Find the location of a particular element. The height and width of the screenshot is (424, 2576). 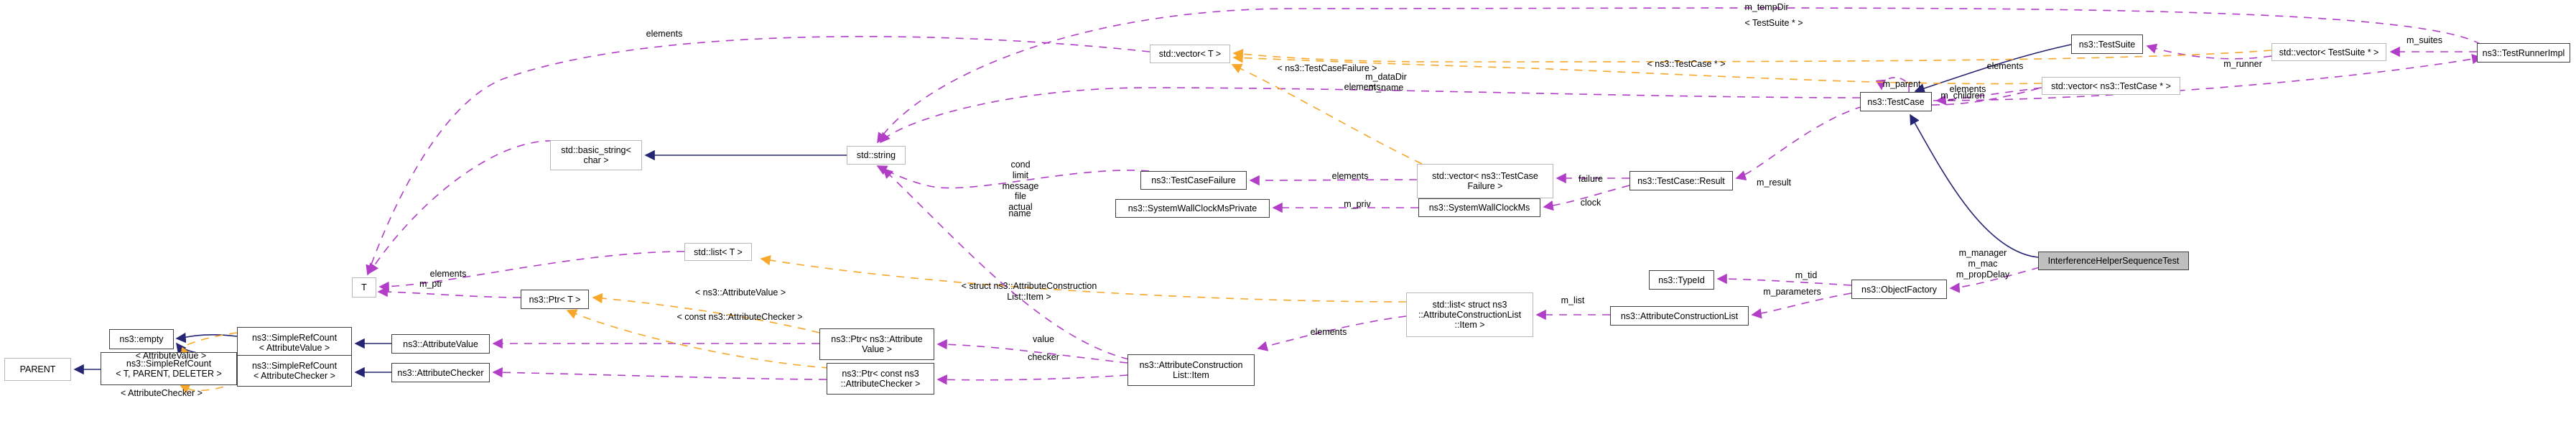

class-node-aclist: ns3::AttributeConstructionList is located at coordinates (1679, 316).